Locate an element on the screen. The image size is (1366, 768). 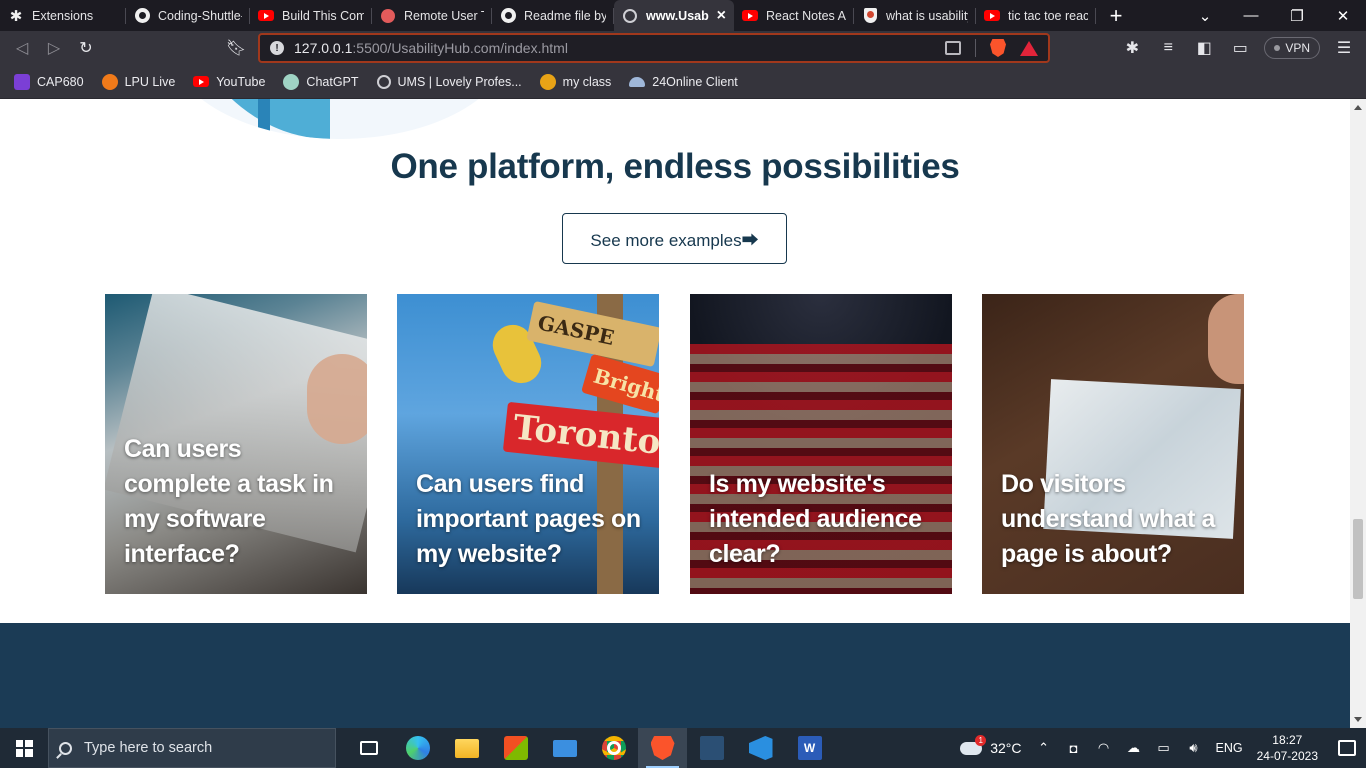
url-host: 127.0.0.1 is located at coordinates (323, 48).